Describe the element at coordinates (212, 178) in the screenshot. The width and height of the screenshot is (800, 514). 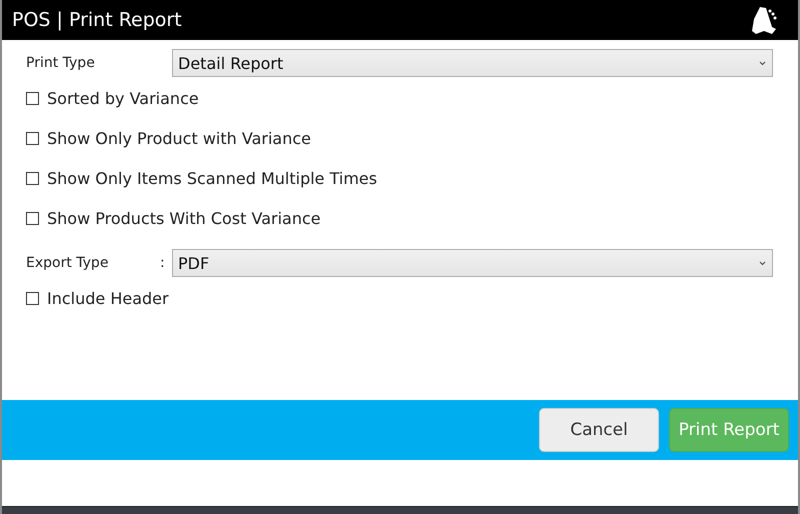
I see `checkbox-label: Show Only Items Scanned Multiple Times` at that location.